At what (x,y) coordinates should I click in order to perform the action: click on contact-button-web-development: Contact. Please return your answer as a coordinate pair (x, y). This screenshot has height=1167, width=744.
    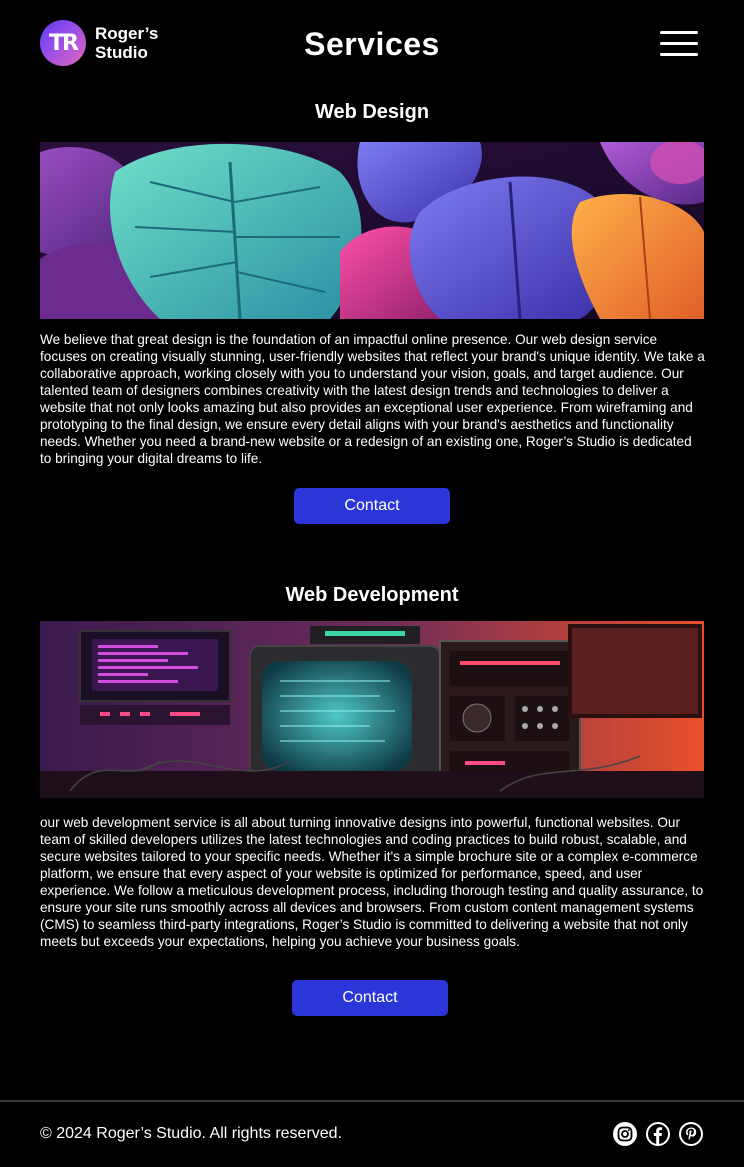
    Looking at the image, I should click on (370, 998).